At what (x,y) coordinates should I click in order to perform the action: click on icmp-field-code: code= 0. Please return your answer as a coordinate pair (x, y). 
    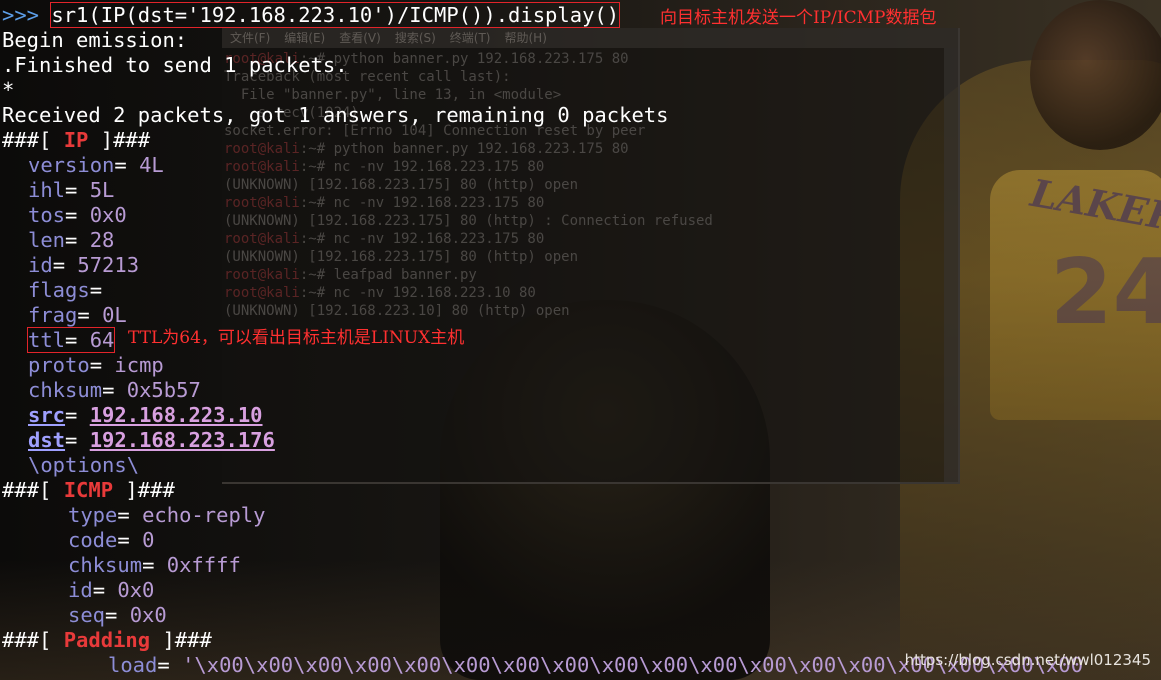
    Looking at the image, I should click on (111, 540).